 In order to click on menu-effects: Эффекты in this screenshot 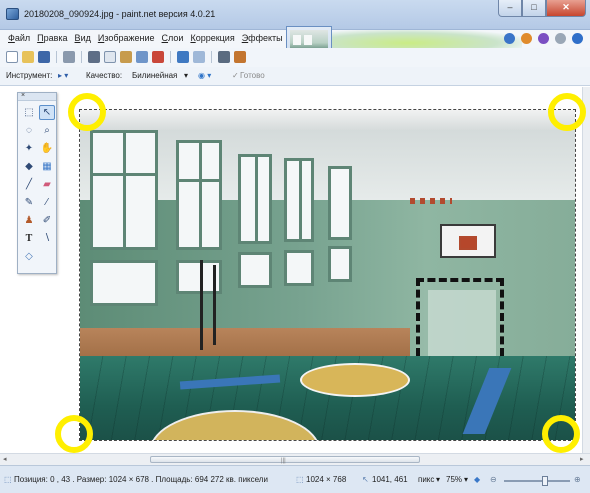, I will do `click(262, 38)`.